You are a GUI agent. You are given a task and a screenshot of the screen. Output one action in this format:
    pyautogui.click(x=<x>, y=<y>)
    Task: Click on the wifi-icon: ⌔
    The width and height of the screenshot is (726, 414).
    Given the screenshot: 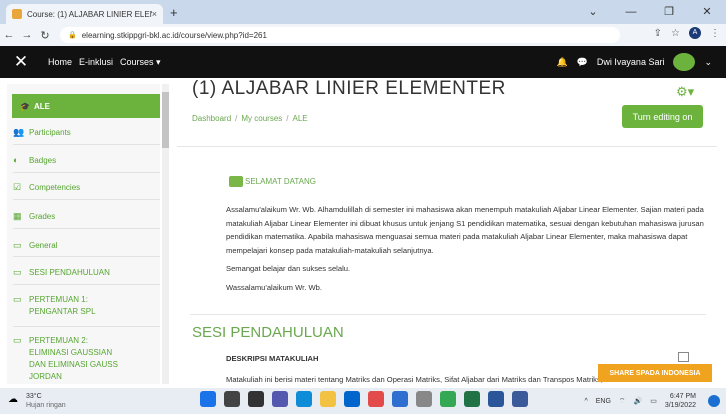 What is the action you would take?
    pyautogui.click(x=622, y=401)
    